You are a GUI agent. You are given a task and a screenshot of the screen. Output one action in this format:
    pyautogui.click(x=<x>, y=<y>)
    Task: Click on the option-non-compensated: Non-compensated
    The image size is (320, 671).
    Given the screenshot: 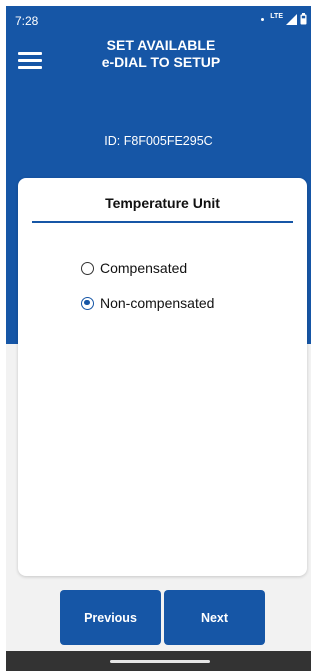 What is the action you would take?
    pyautogui.click(x=147, y=303)
    